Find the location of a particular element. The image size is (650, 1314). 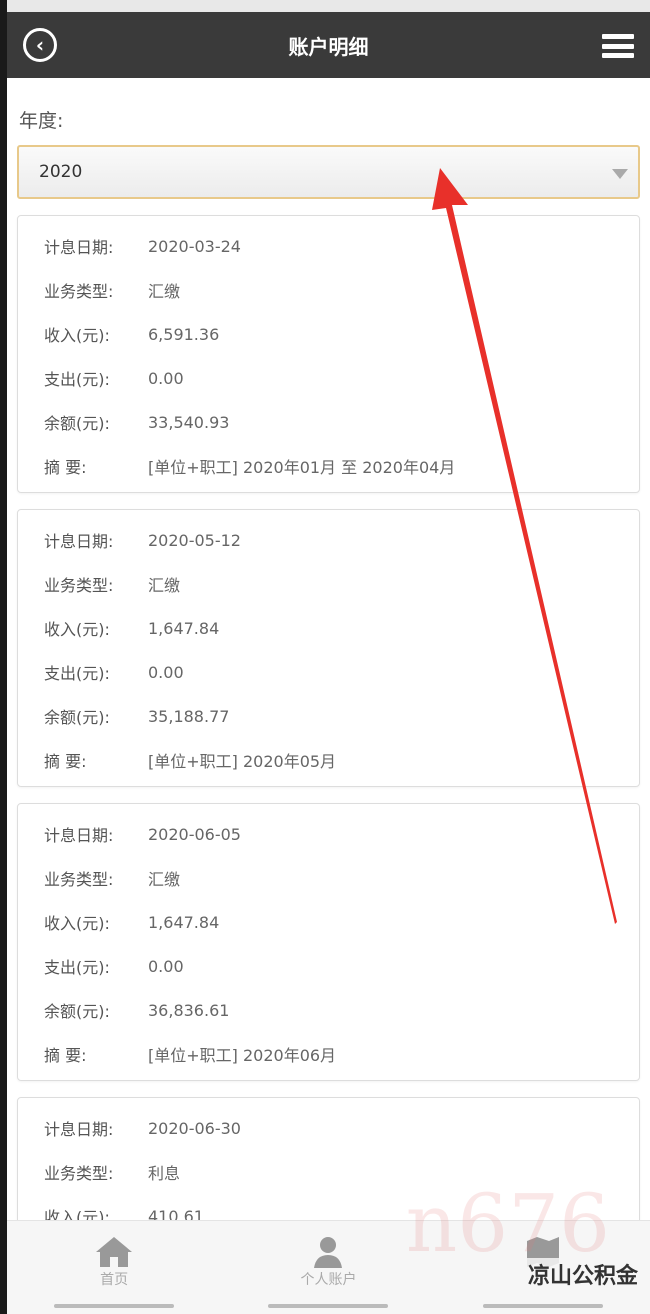

status-bar is located at coordinates (328, 6).